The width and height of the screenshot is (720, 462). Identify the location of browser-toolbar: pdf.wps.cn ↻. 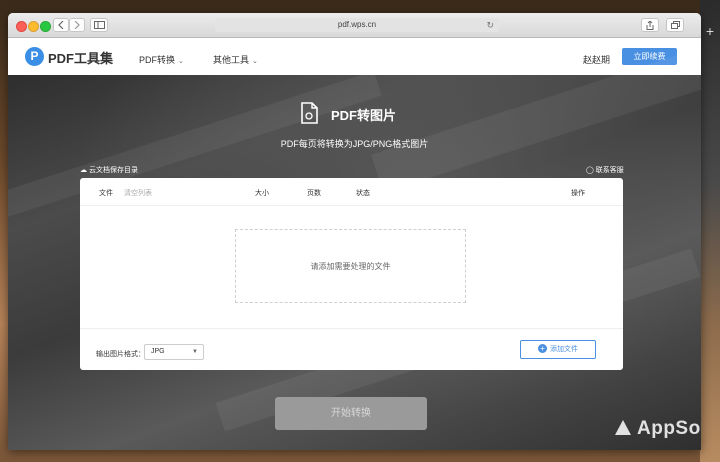
(354, 25).